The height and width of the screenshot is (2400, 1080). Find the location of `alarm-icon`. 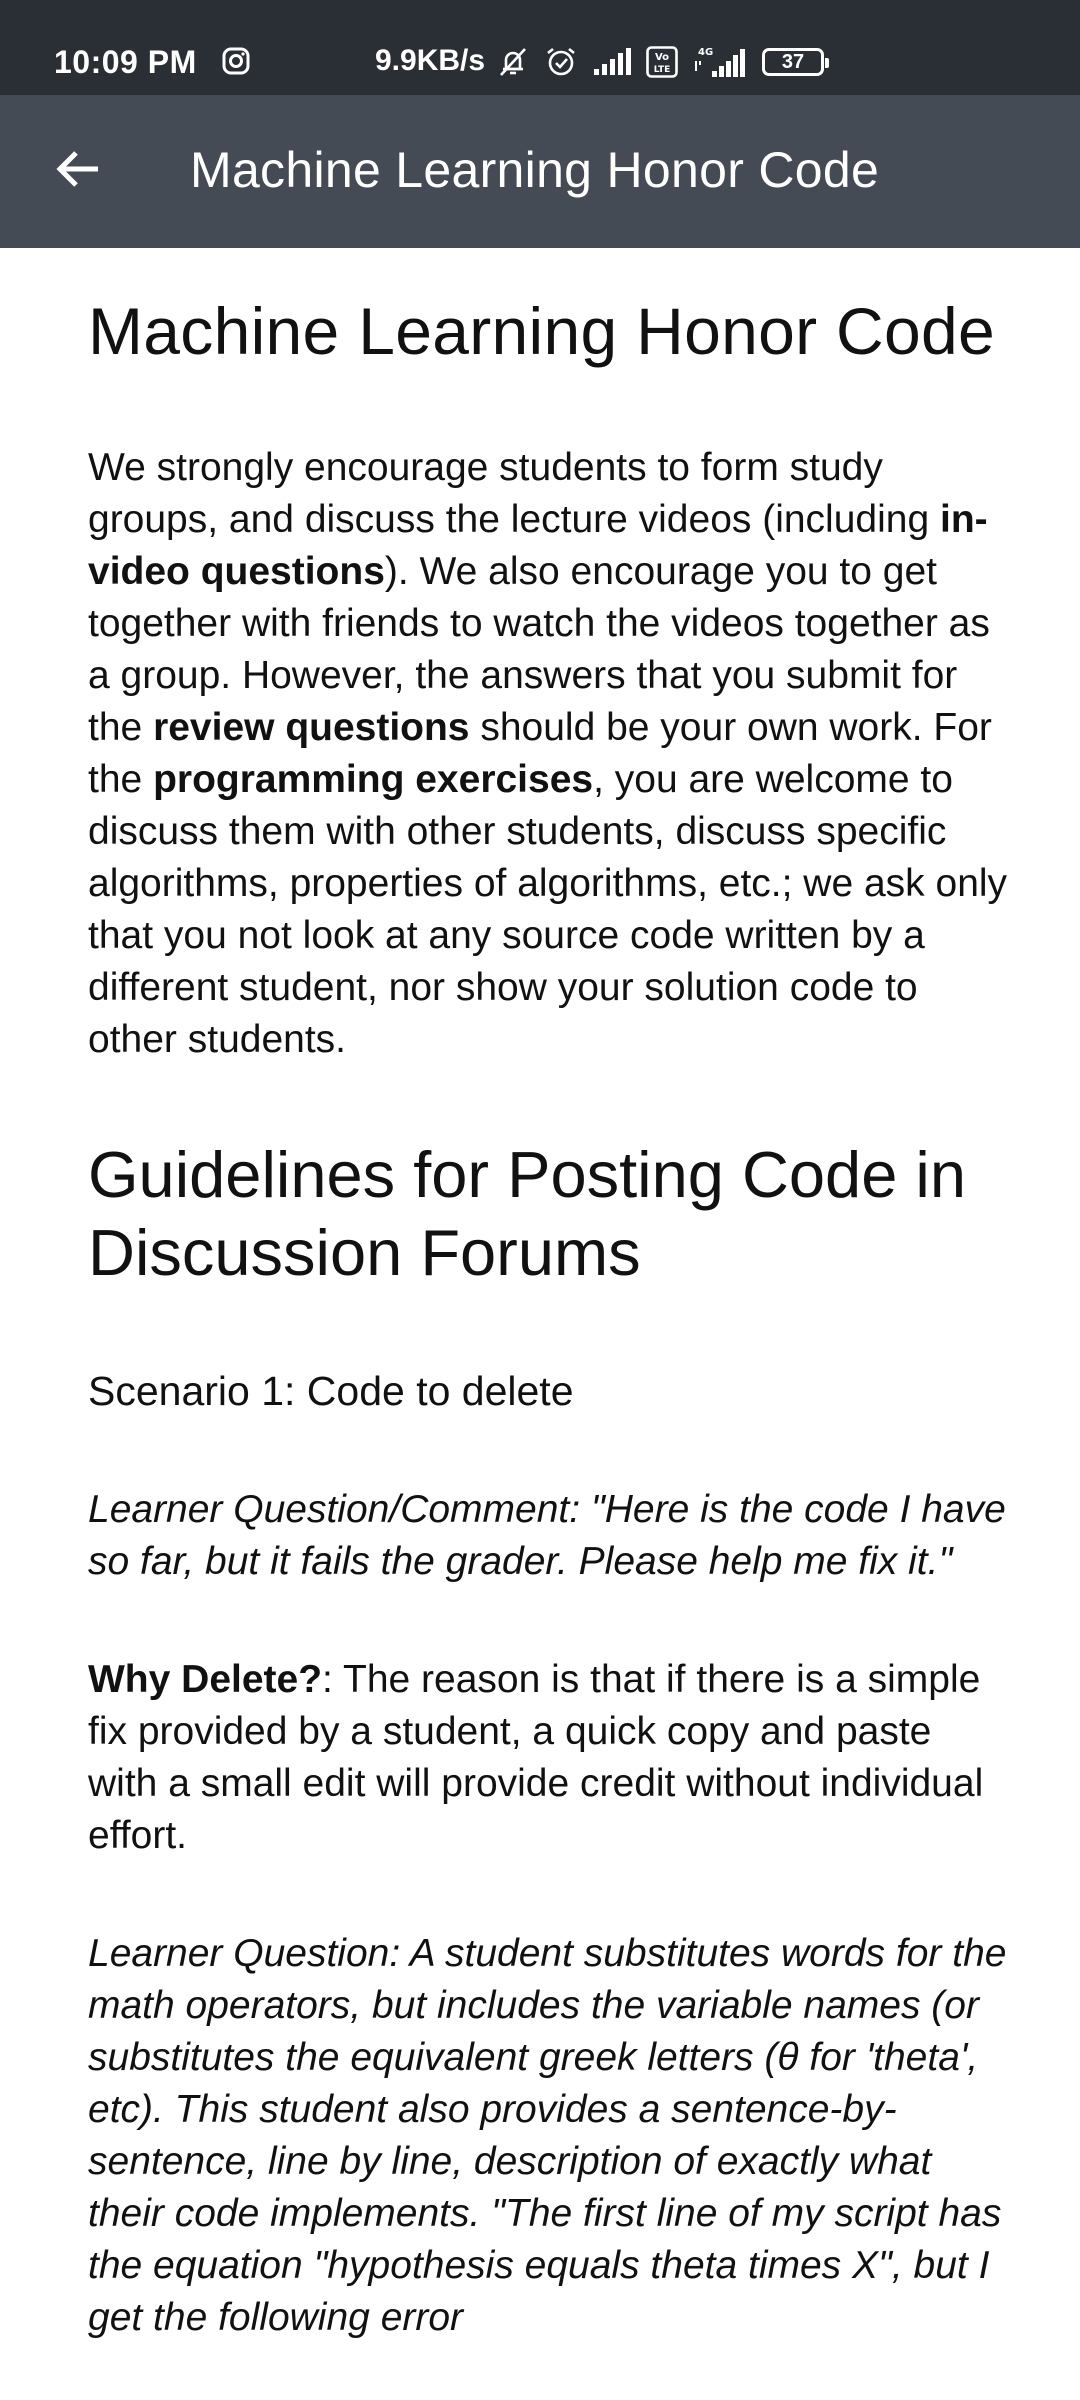

alarm-icon is located at coordinates (561, 61).